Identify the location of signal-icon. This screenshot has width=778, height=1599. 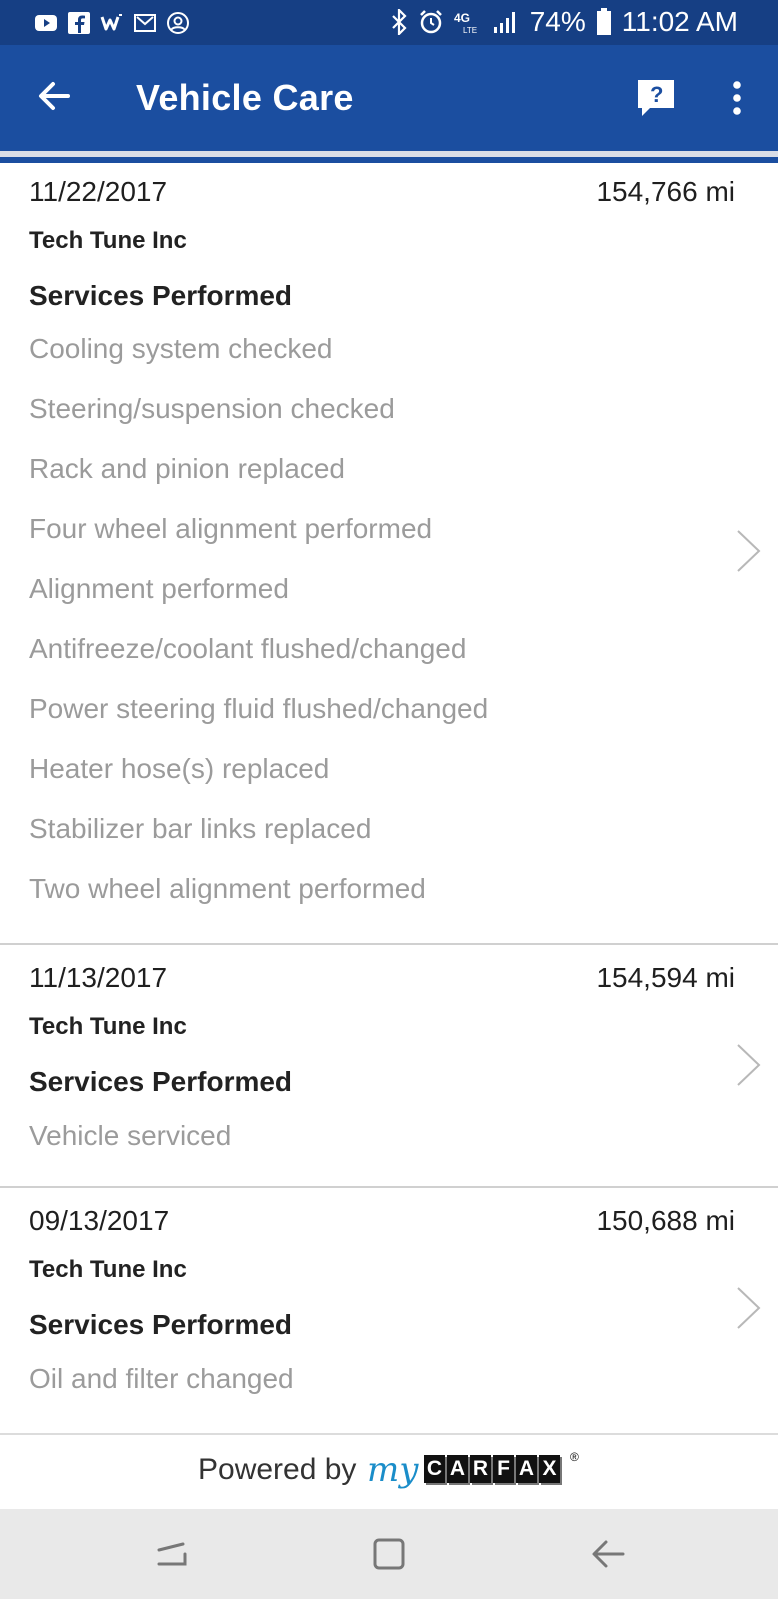
(504, 22).